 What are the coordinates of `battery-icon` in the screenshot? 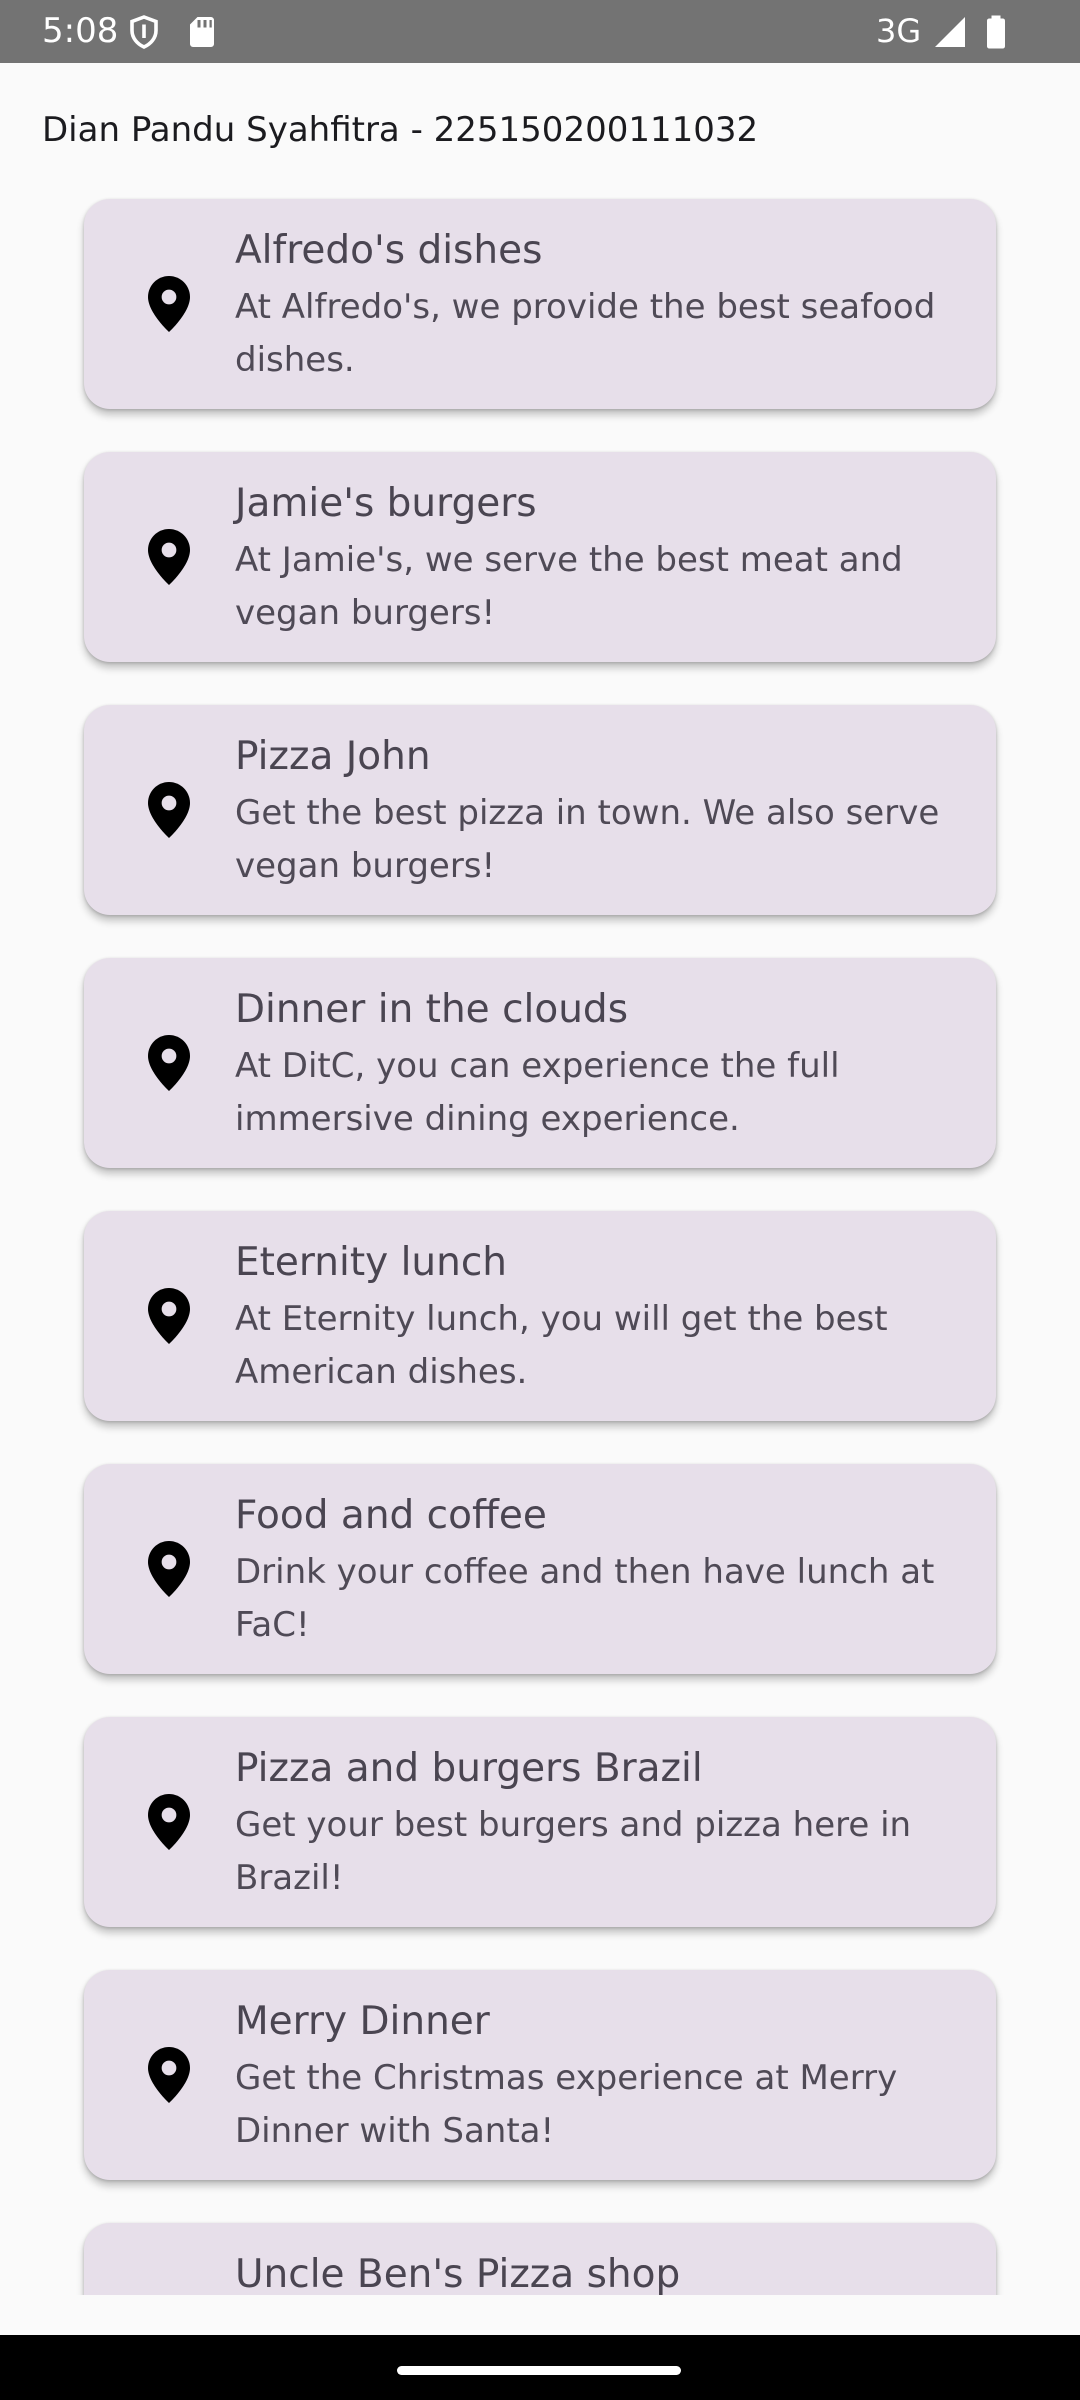 It's located at (996, 32).